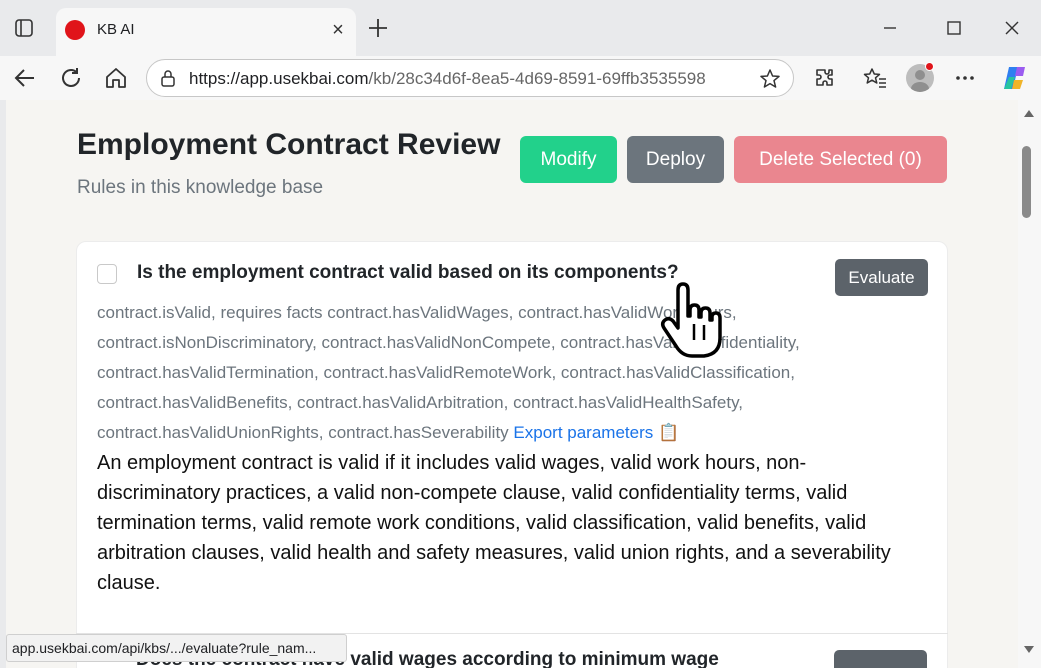  I want to click on url-path: /kb/28c34d6f-8ea5-4d69-8591-69ffb3535598, so click(537, 78).